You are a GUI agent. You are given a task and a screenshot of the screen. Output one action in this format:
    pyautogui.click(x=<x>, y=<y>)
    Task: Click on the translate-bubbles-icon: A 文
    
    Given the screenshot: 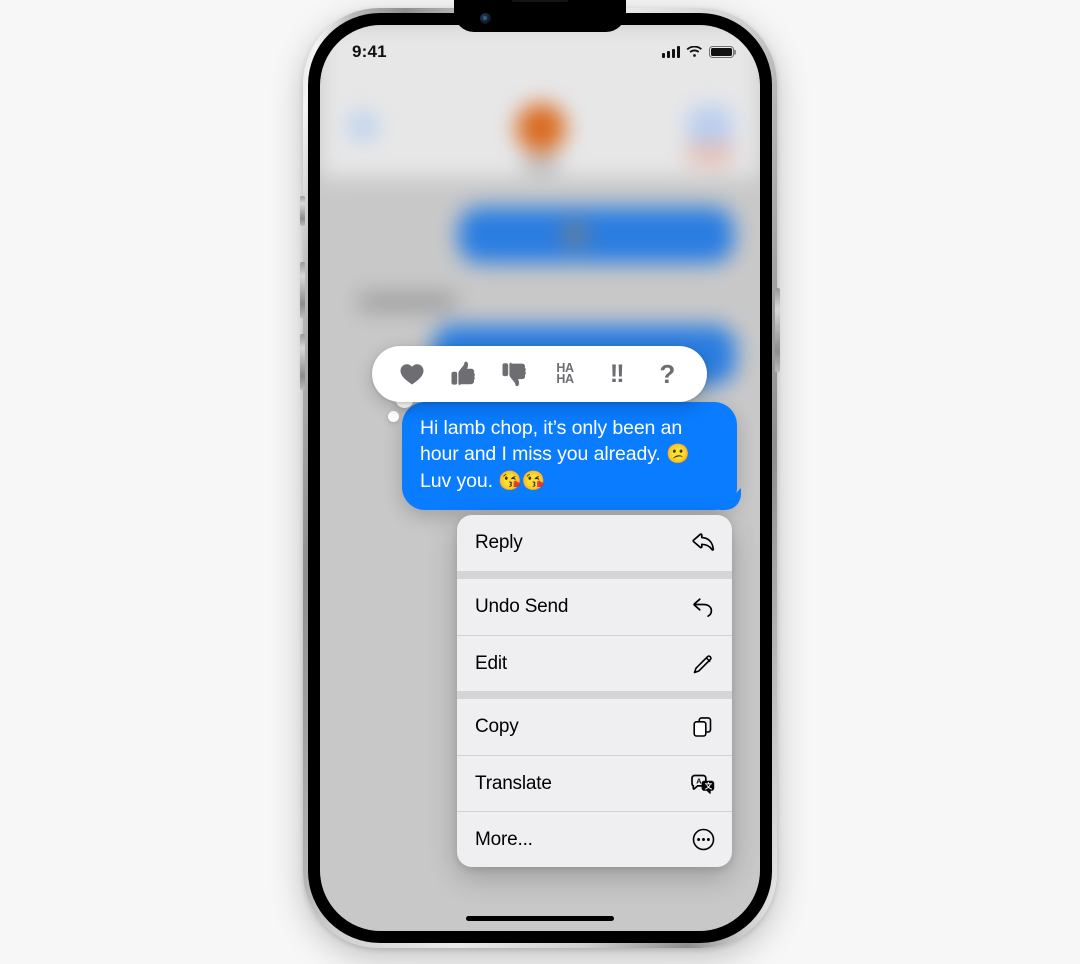 What is the action you would take?
    pyautogui.click(x=703, y=784)
    